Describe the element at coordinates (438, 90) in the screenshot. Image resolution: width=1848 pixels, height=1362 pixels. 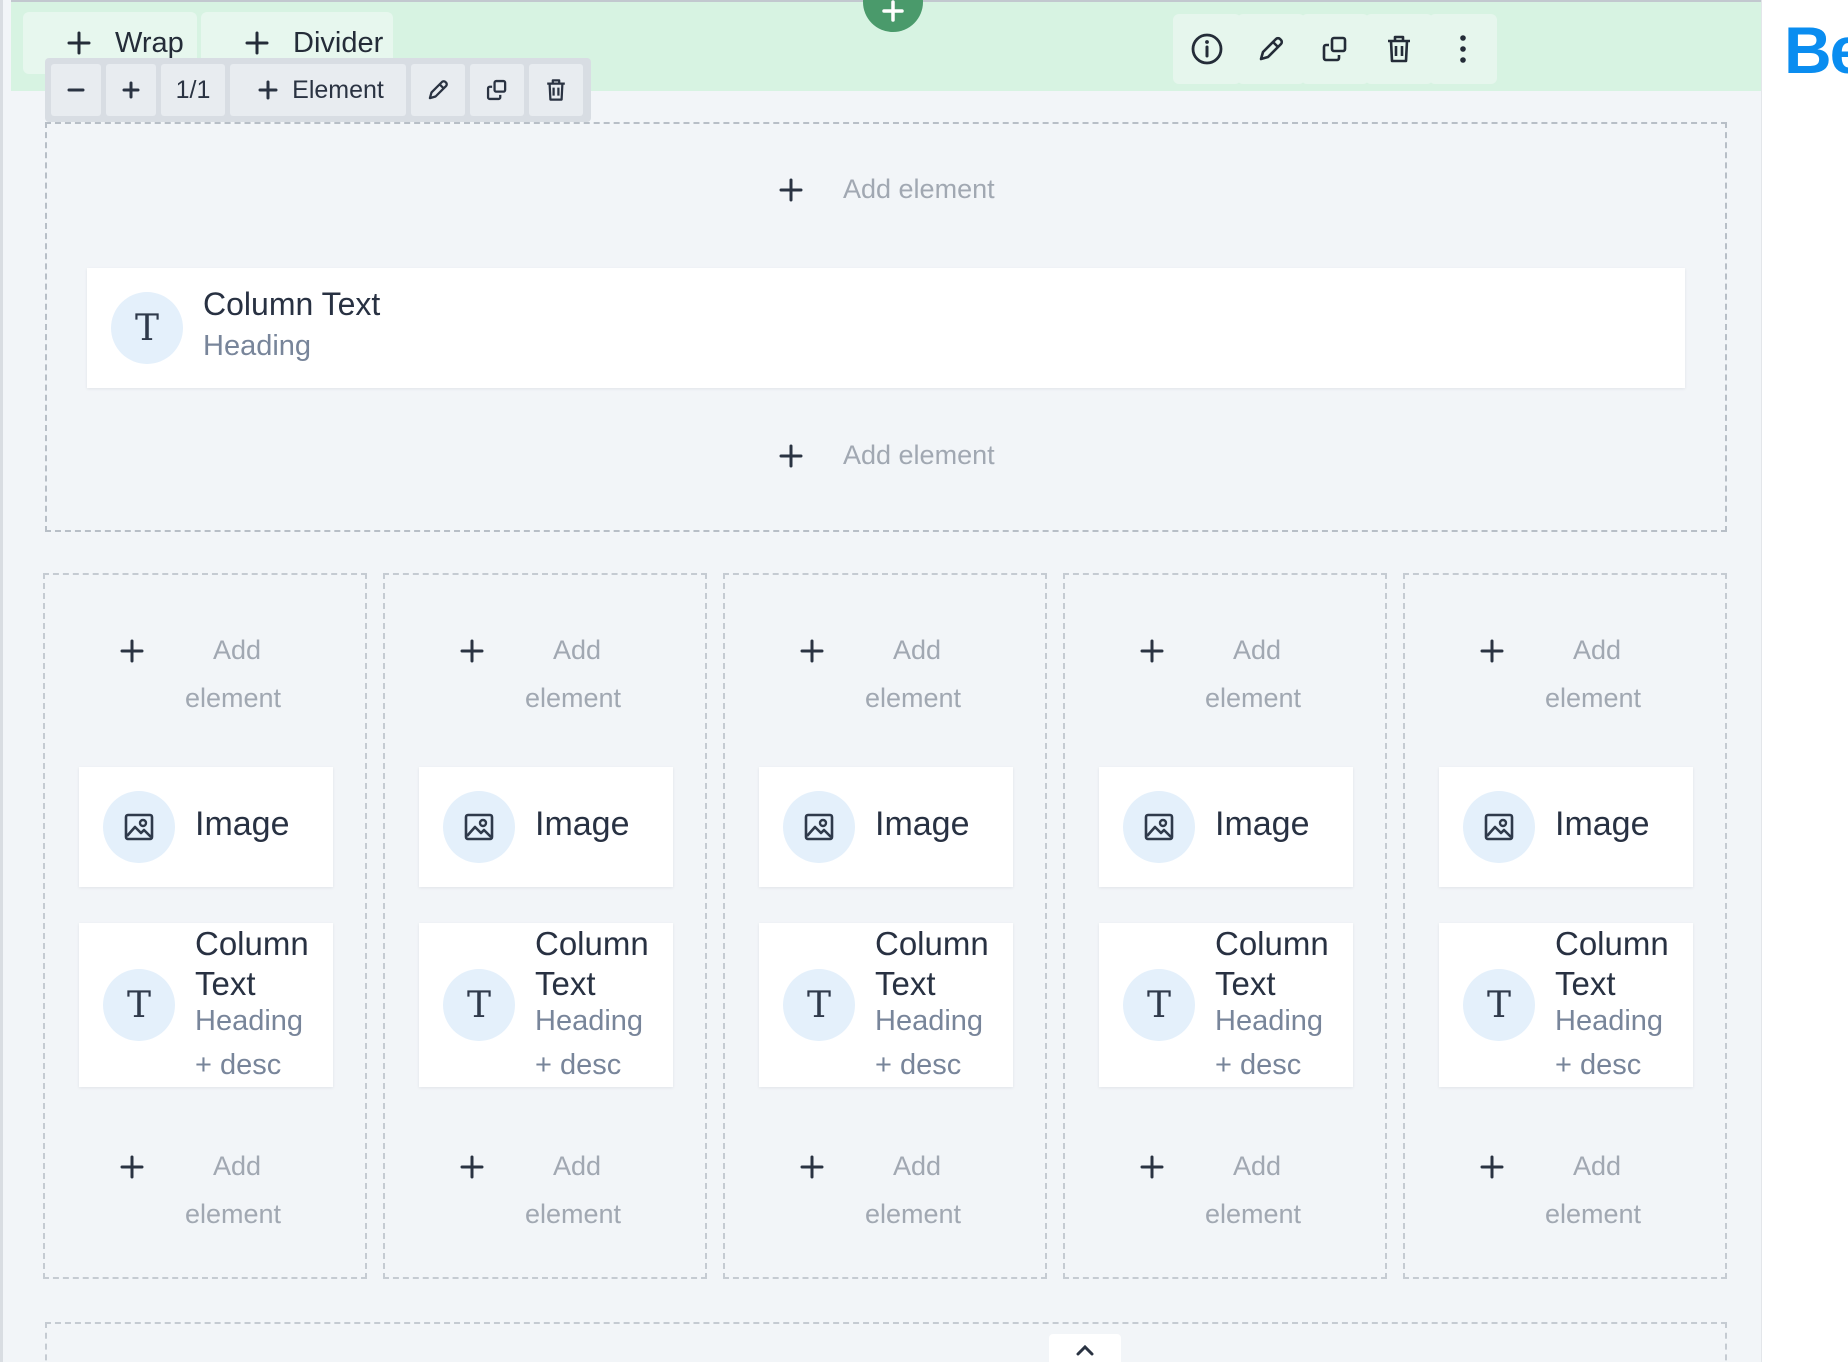
I see `wrap-edit-button` at that location.